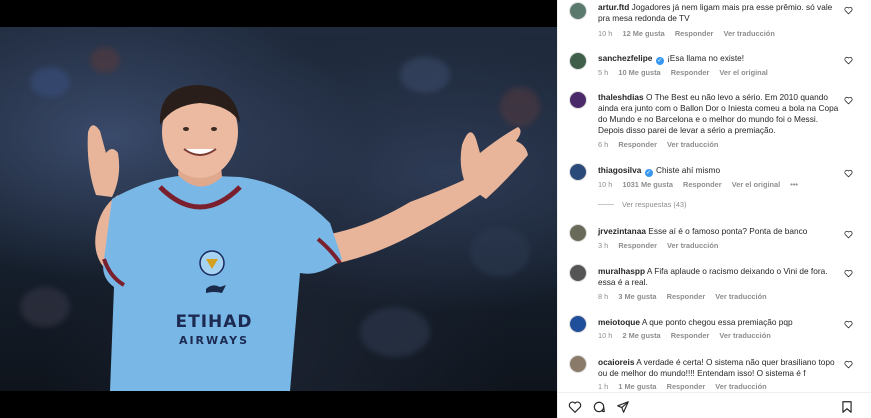 This screenshot has width=871, height=418. Describe the element at coordinates (641, 335) in the screenshot. I see `comment-likes: 2 Me gusta` at that location.